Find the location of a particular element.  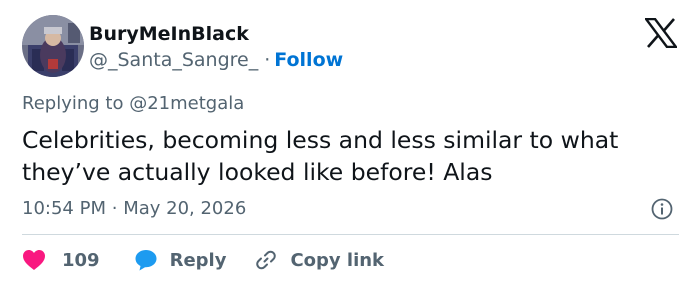

tweet-timestamp: 10:54 PM · May 20, 2026 is located at coordinates (134, 209).